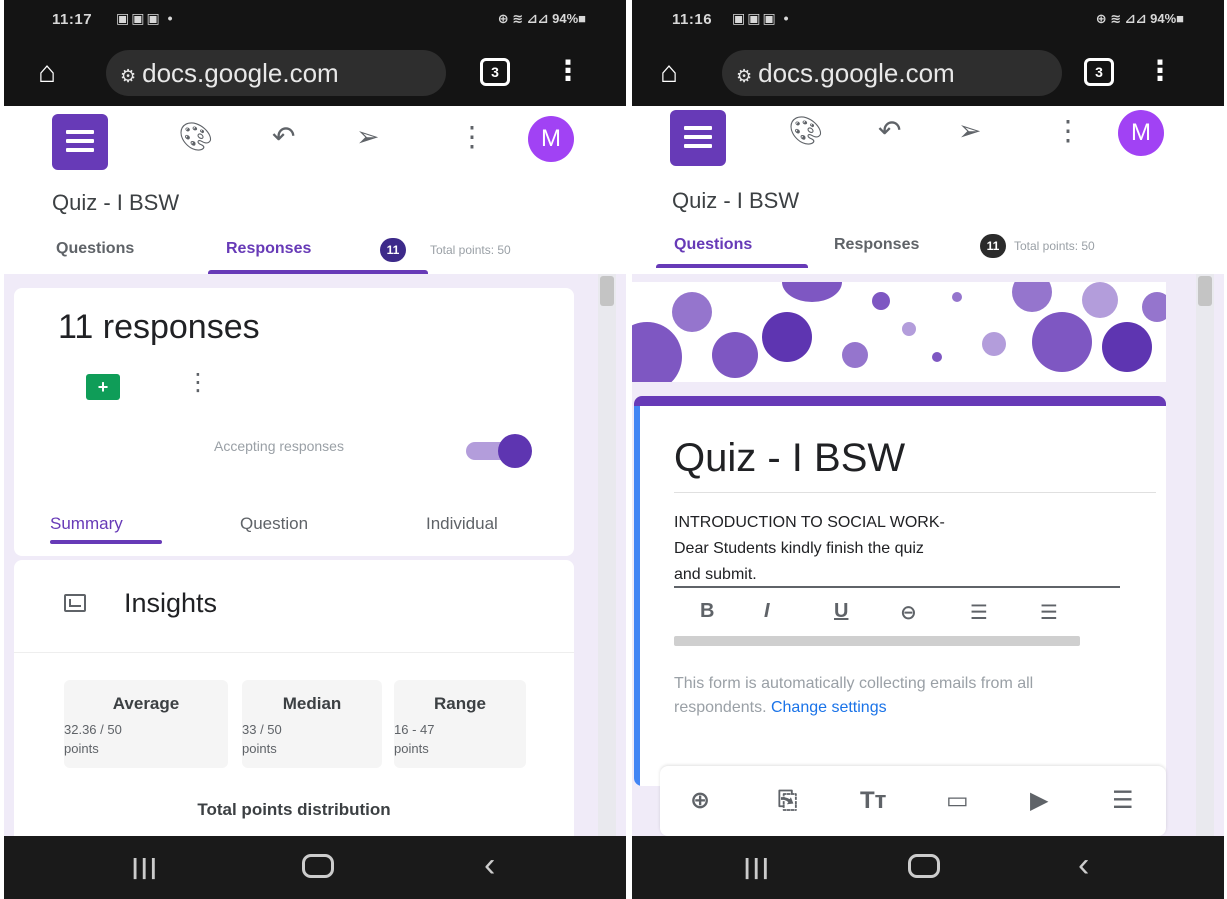  I want to click on add-image-icon: ▭, so click(957, 801).